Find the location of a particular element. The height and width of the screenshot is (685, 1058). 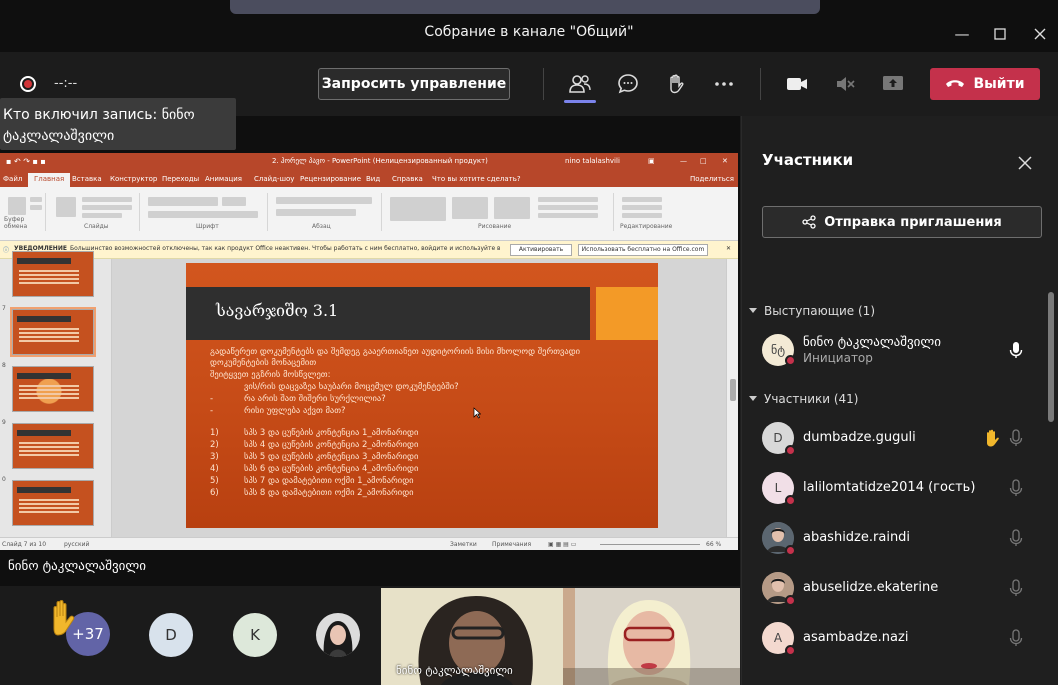

leave-button: Выйти is located at coordinates (985, 84).